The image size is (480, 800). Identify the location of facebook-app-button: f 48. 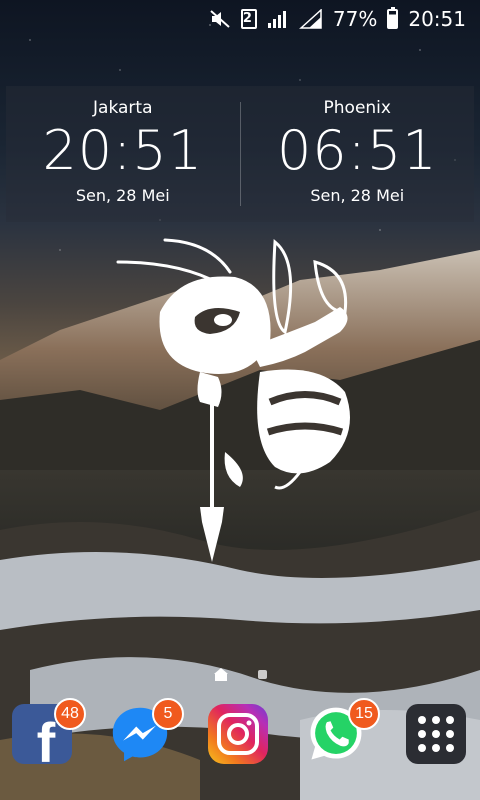
(49, 736).